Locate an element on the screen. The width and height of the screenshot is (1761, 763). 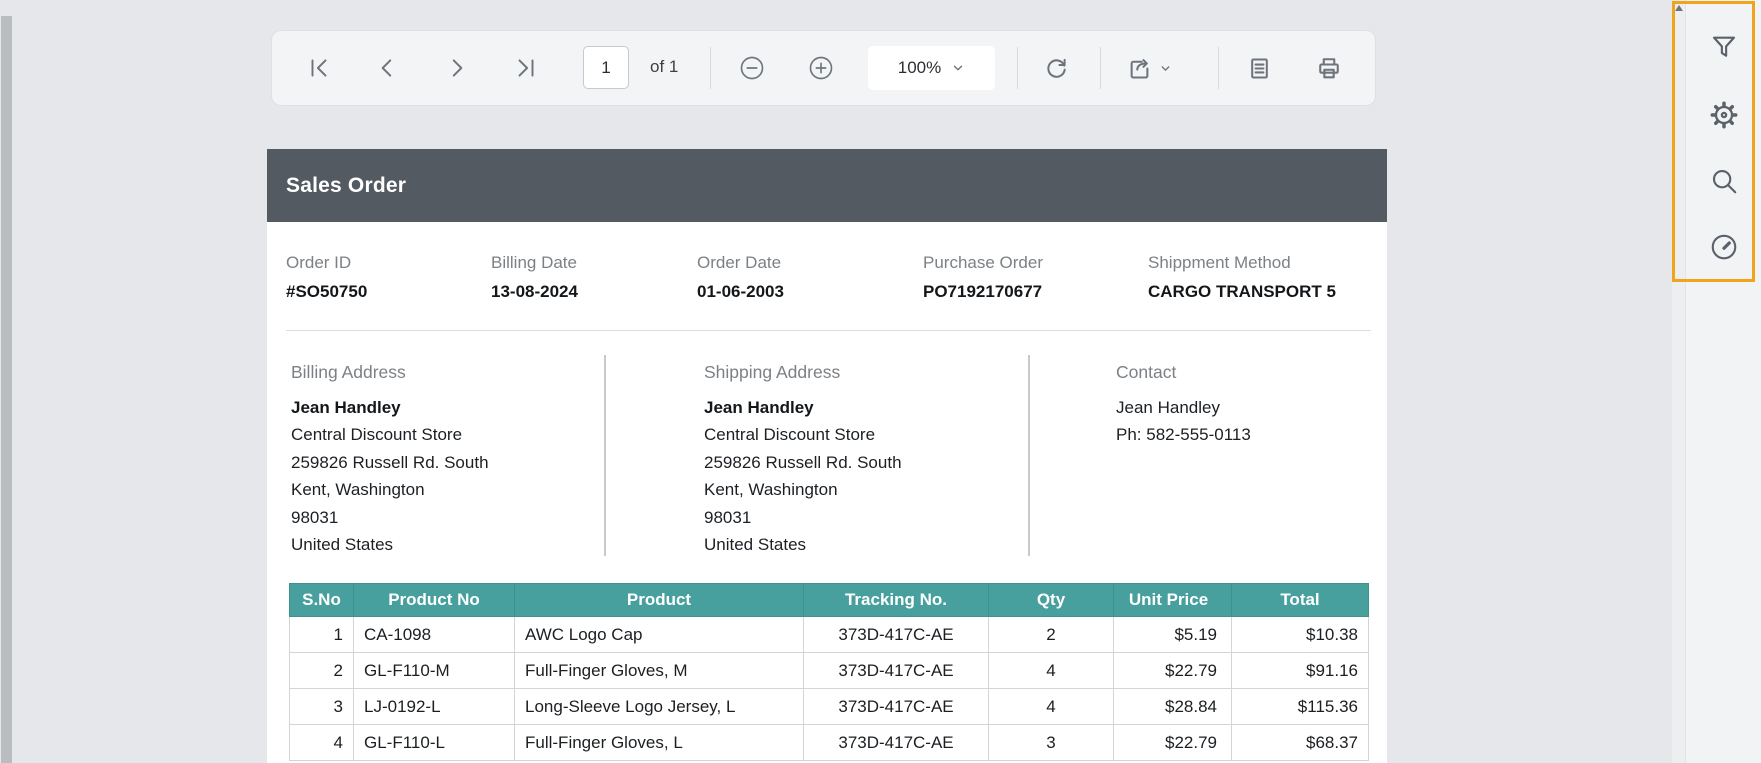
scrollbar-thumb is located at coordinates (6, 389).